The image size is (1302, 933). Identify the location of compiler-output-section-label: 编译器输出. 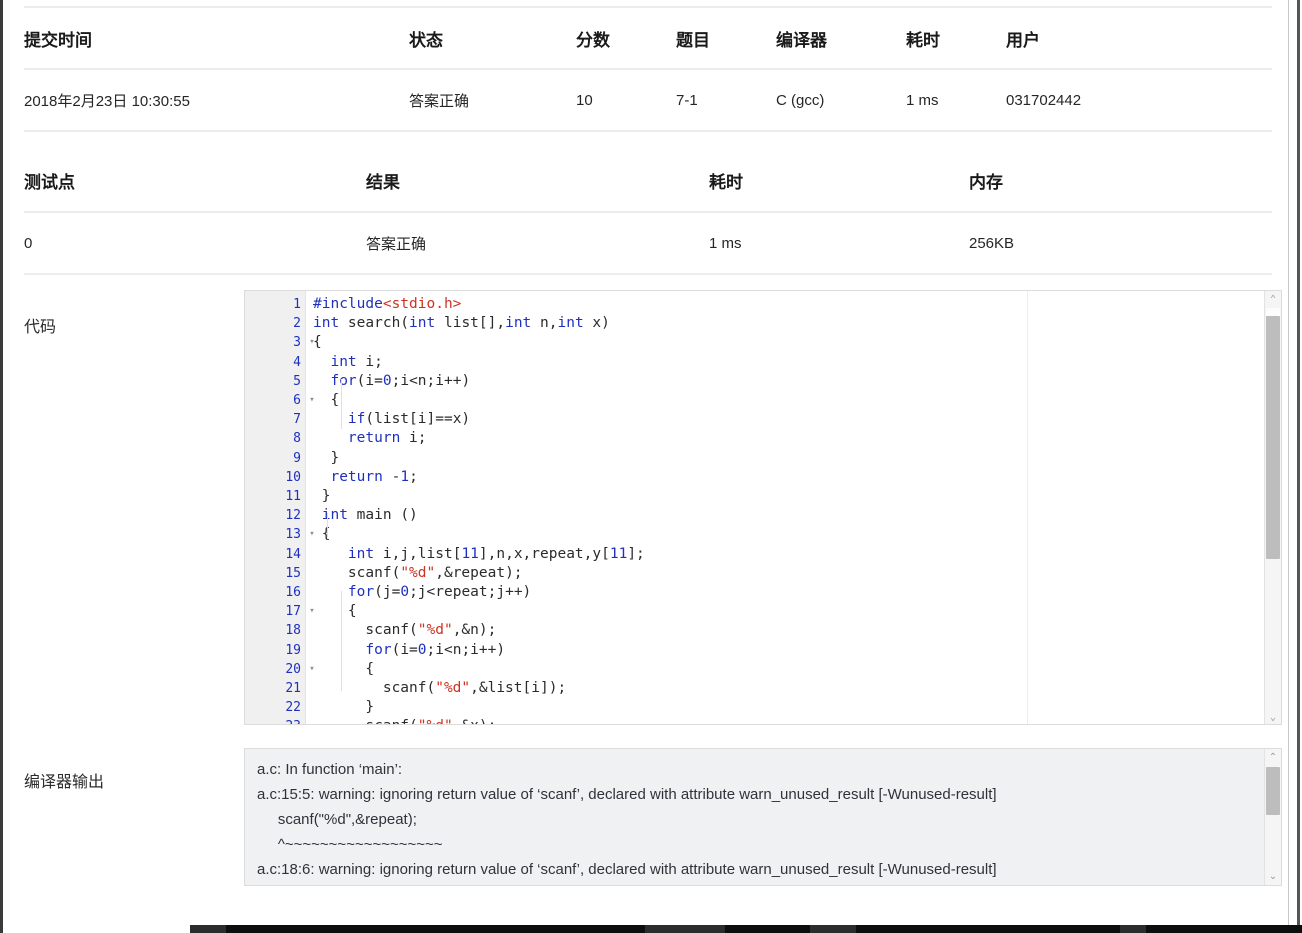
(64, 782).